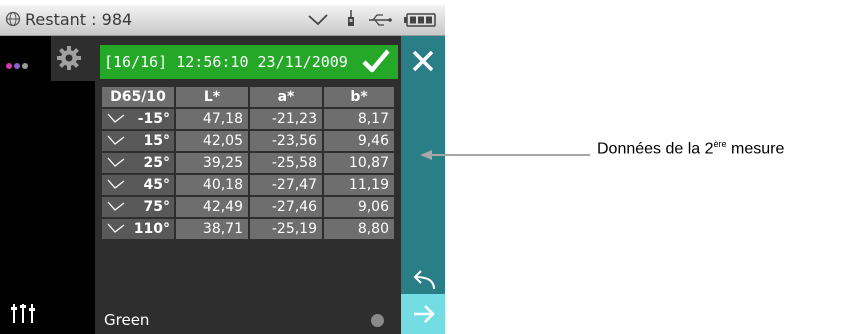  What do you see at coordinates (18, 63) in the screenshot?
I see `color-dots-icon` at bounding box center [18, 63].